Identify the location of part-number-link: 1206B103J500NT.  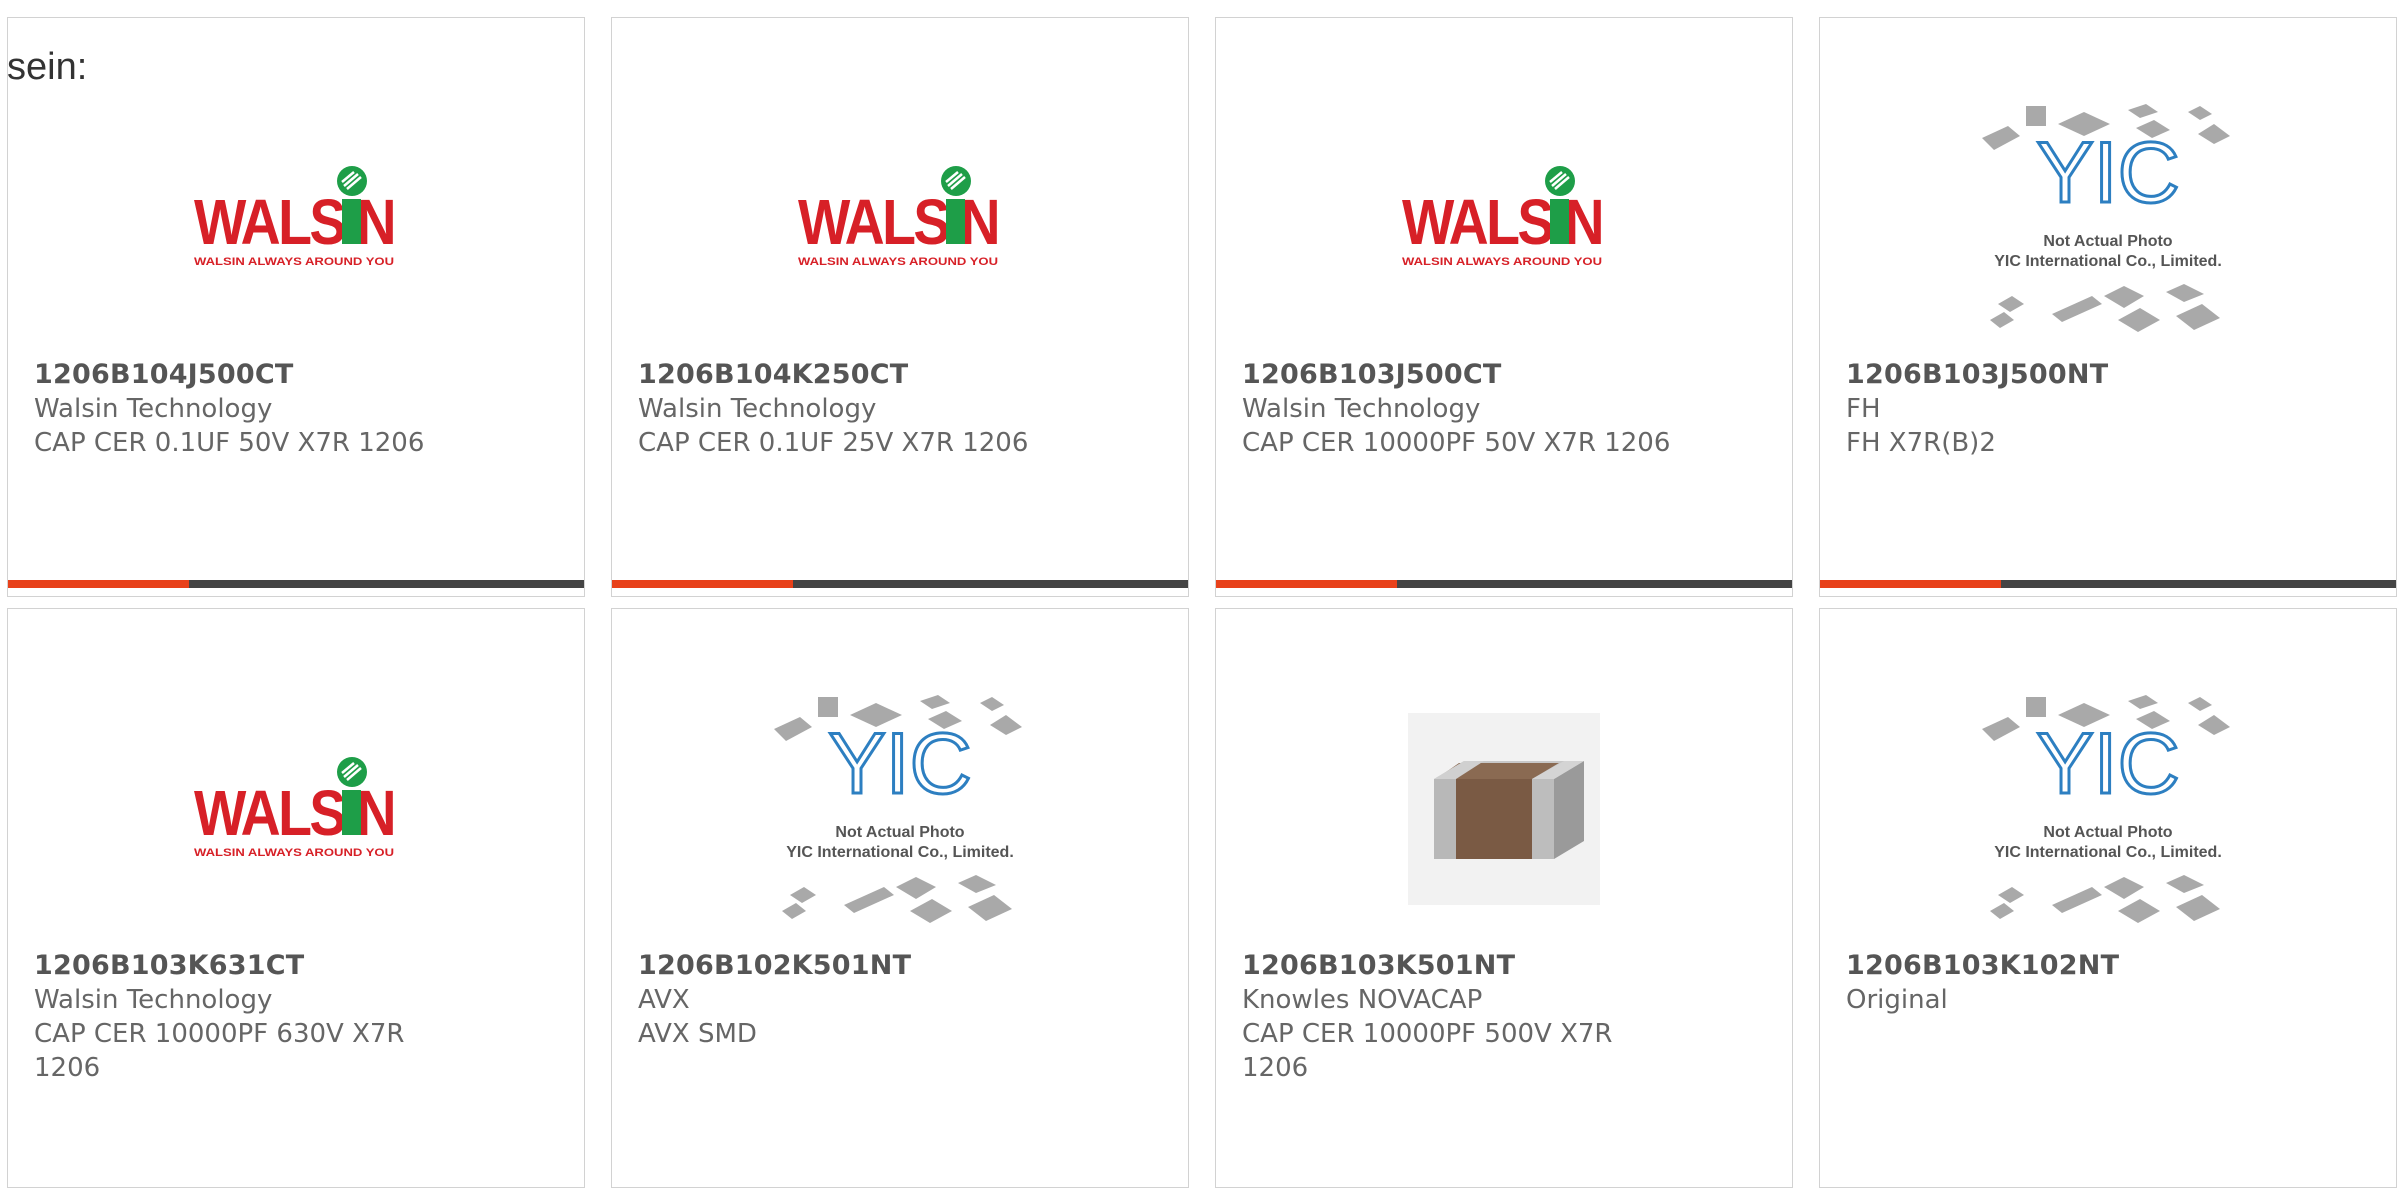
(2108, 375).